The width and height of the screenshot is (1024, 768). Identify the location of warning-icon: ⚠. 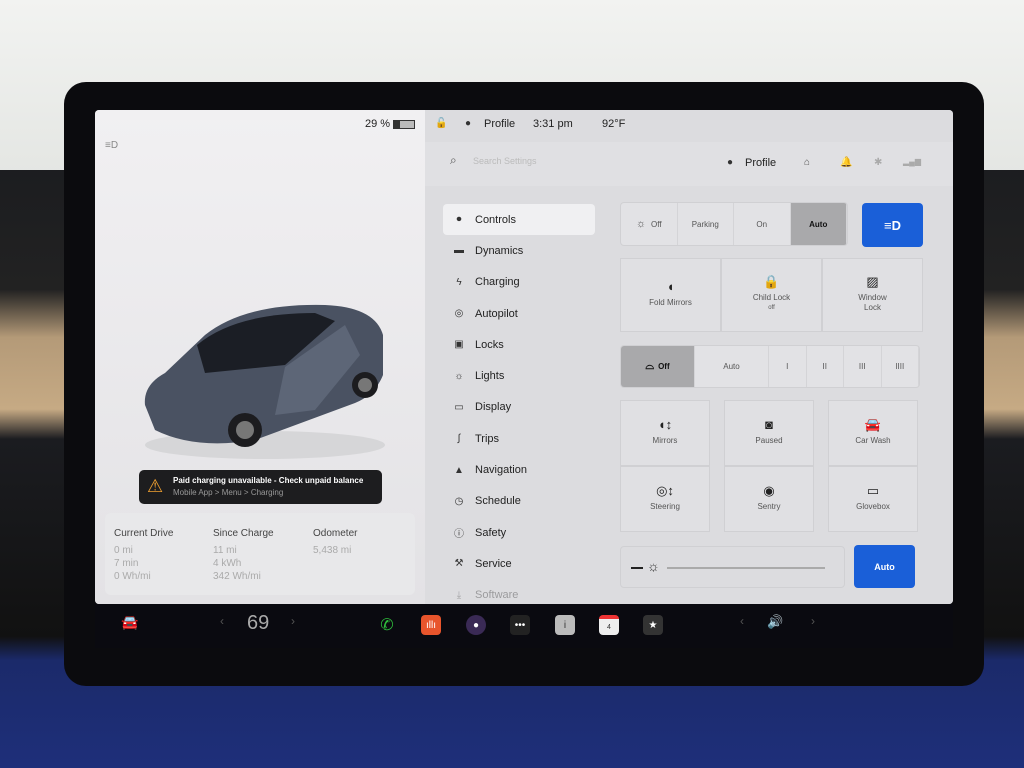
(155, 486).